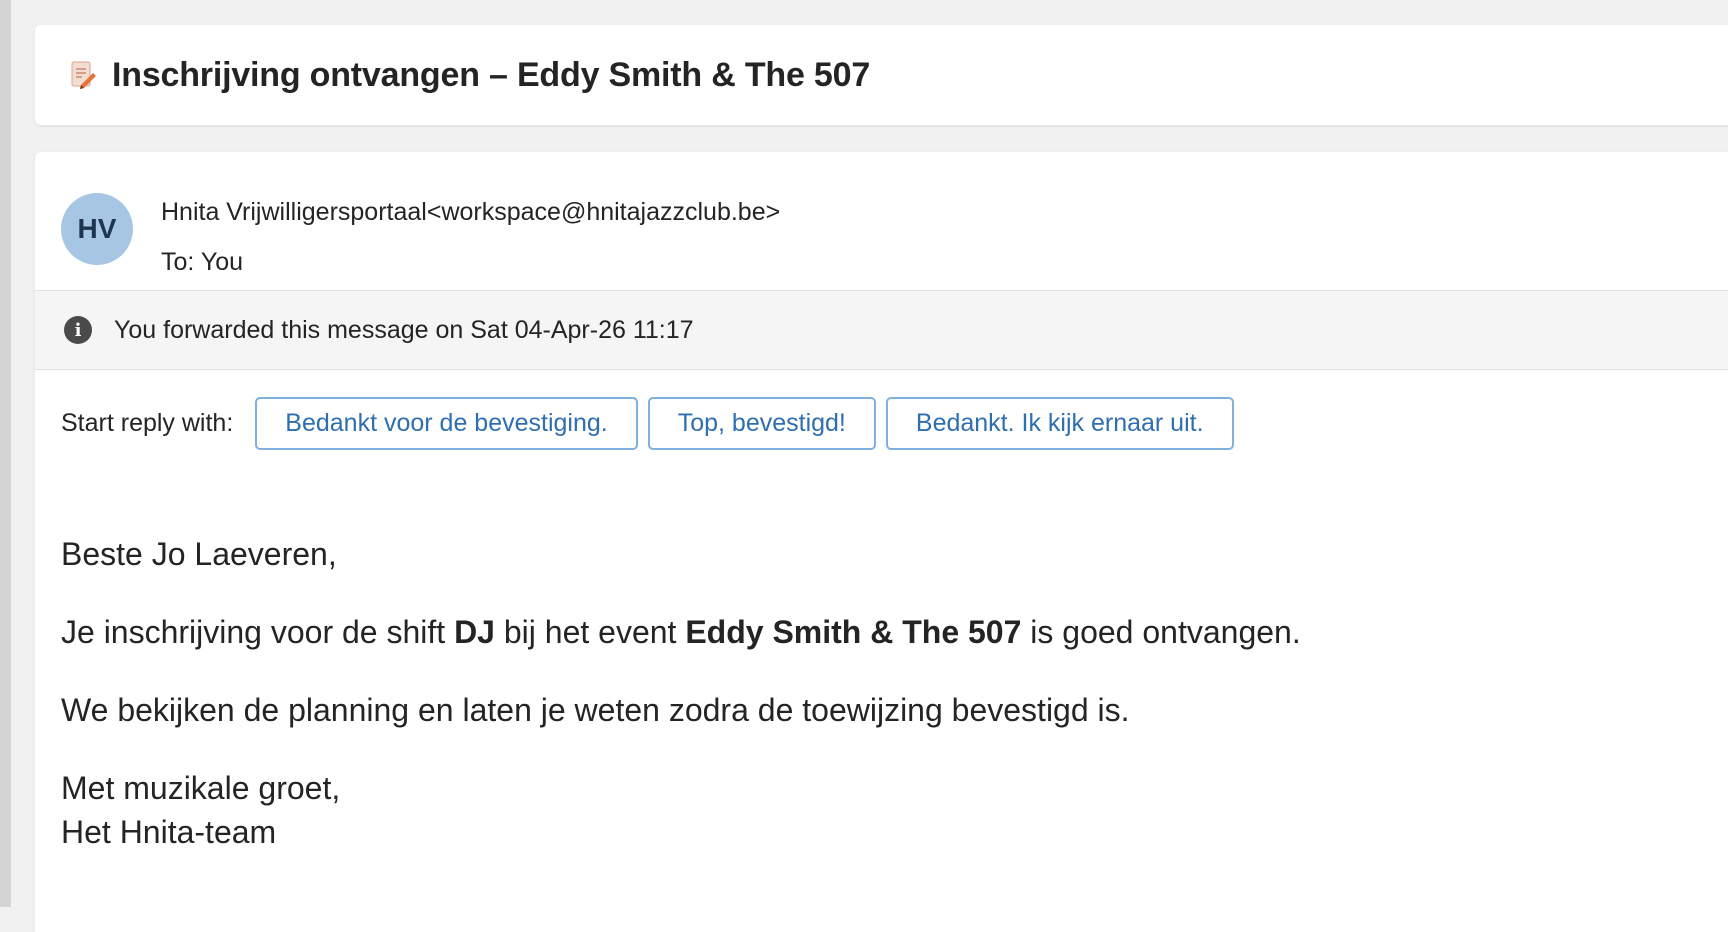 The height and width of the screenshot is (932, 1728). What do you see at coordinates (178, 262) in the screenshot?
I see `to-label: To:` at bounding box center [178, 262].